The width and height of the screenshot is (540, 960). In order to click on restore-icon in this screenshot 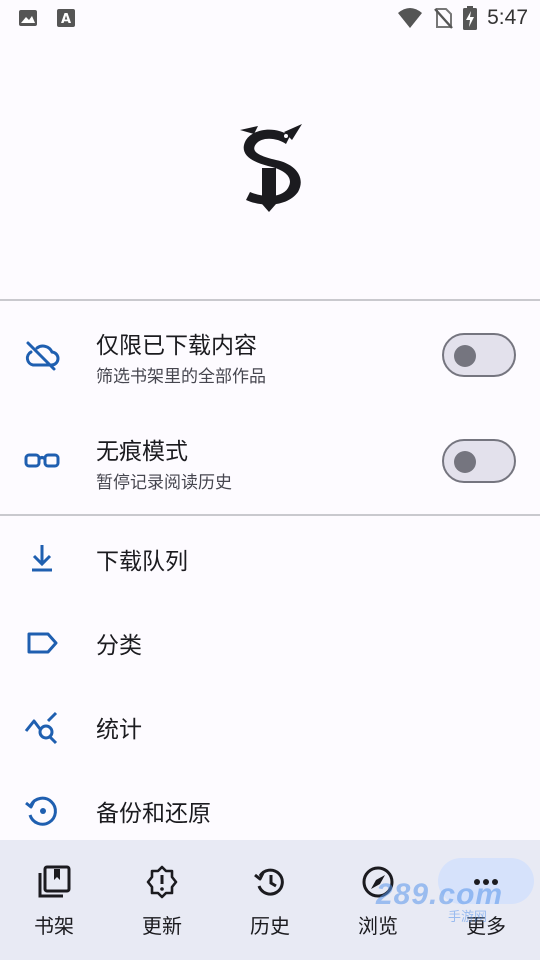, I will do `click(41, 811)`.